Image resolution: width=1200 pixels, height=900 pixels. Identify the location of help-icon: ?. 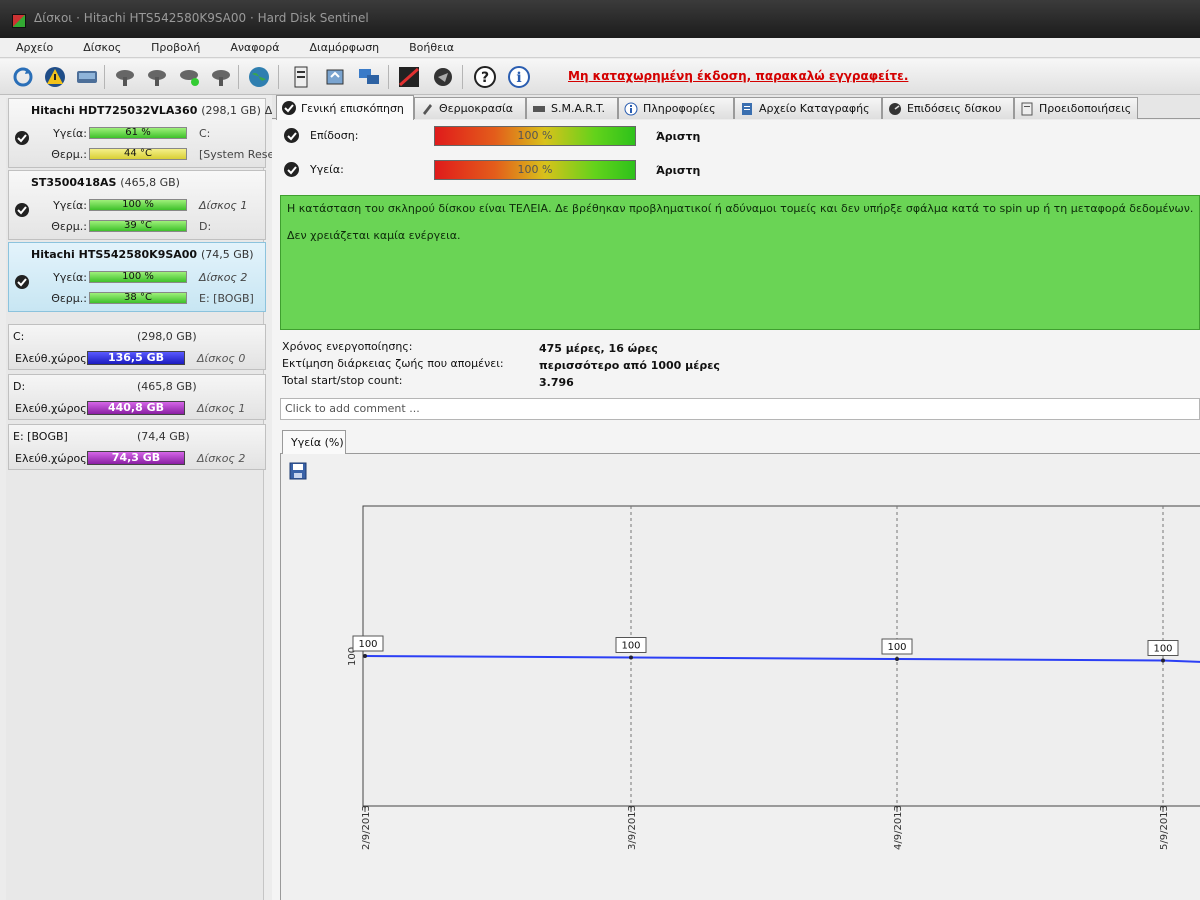
(485, 77).